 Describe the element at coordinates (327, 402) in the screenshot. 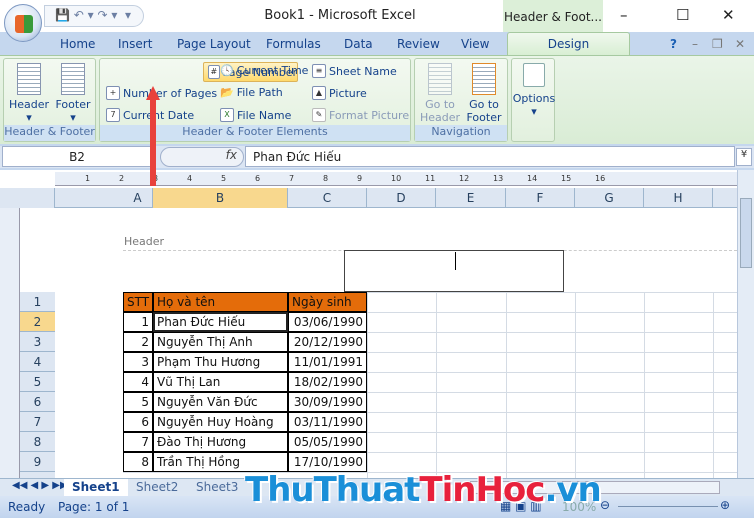

I see `cell: 30/09/1990` at that location.